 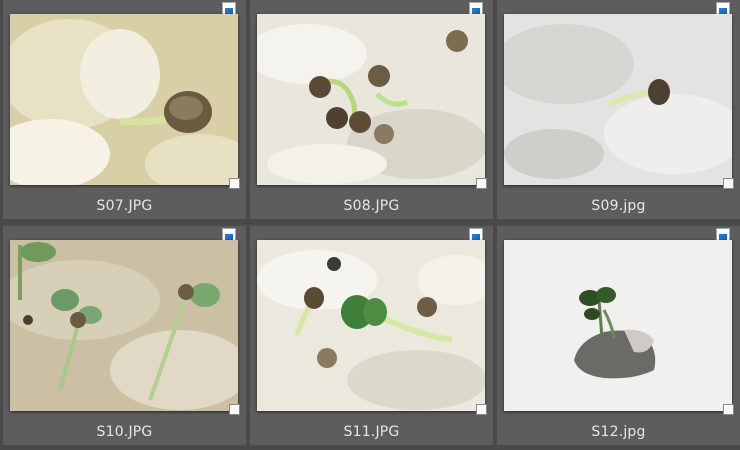 What do you see at coordinates (371, 206) in the screenshot?
I see `thumbnail-filename: S08.JPG` at bounding box center [371, 206].